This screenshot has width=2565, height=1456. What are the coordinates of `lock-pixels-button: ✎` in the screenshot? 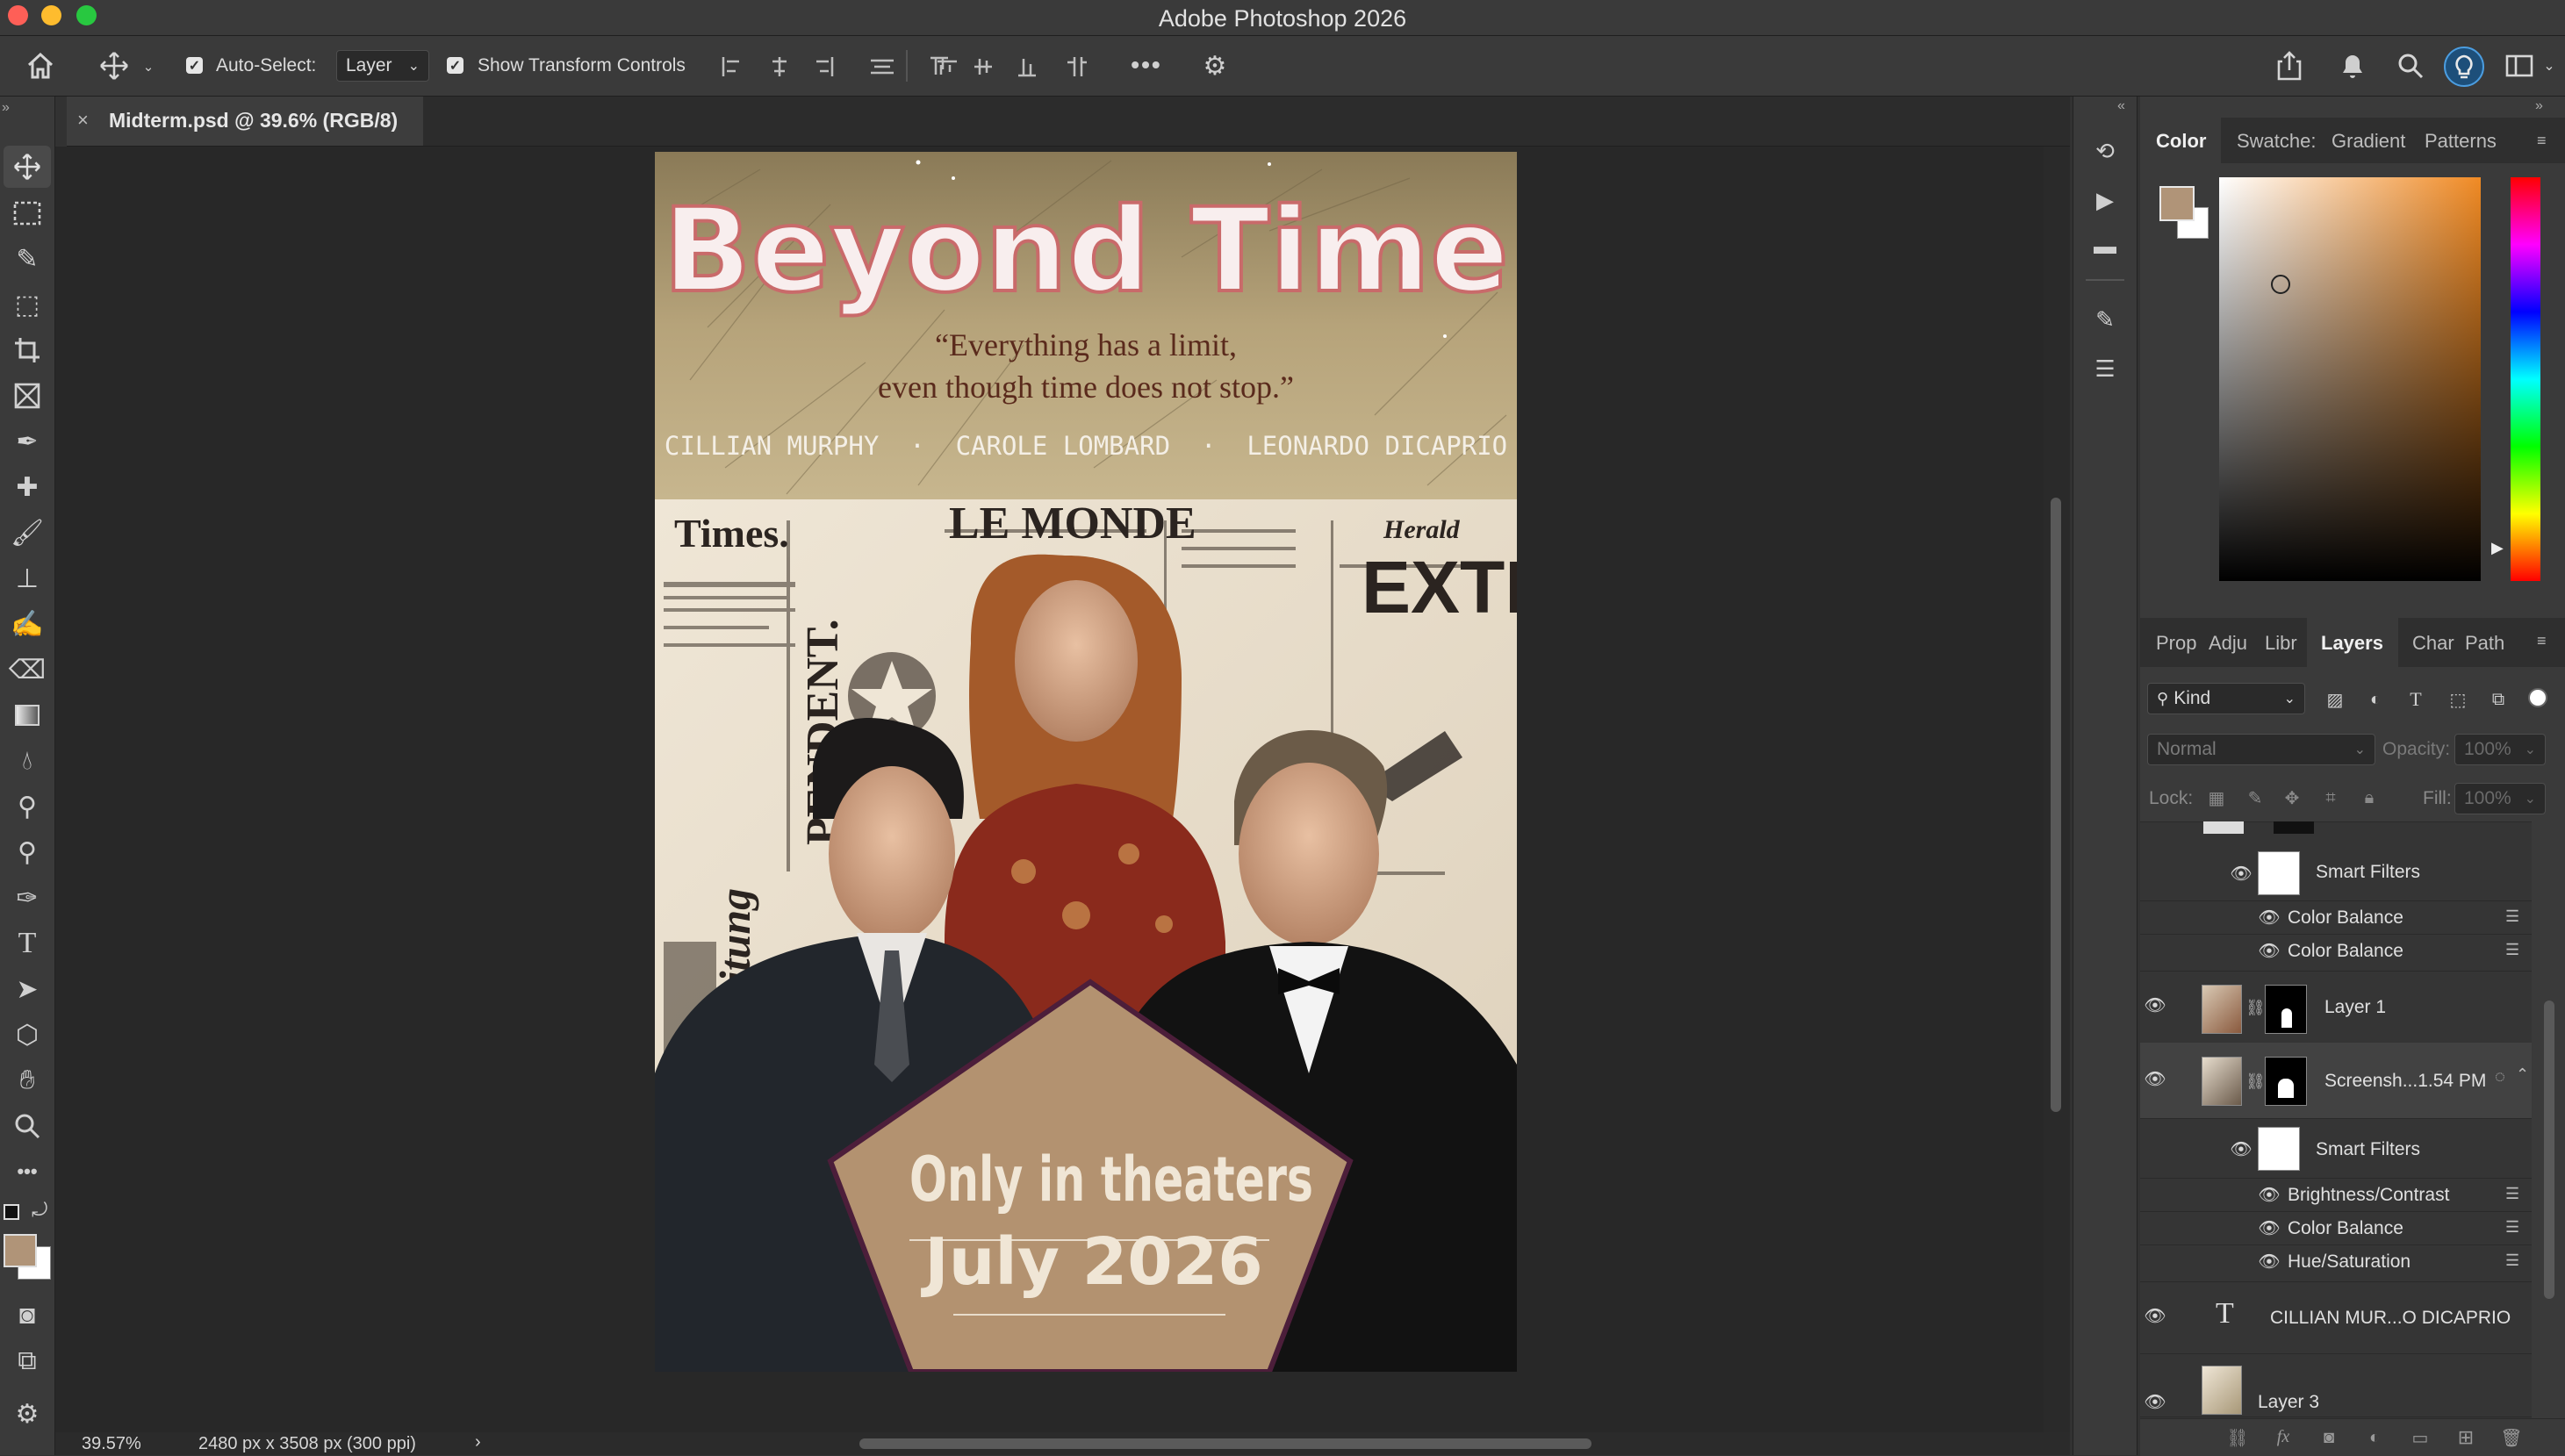 It's located at (2255, 798).